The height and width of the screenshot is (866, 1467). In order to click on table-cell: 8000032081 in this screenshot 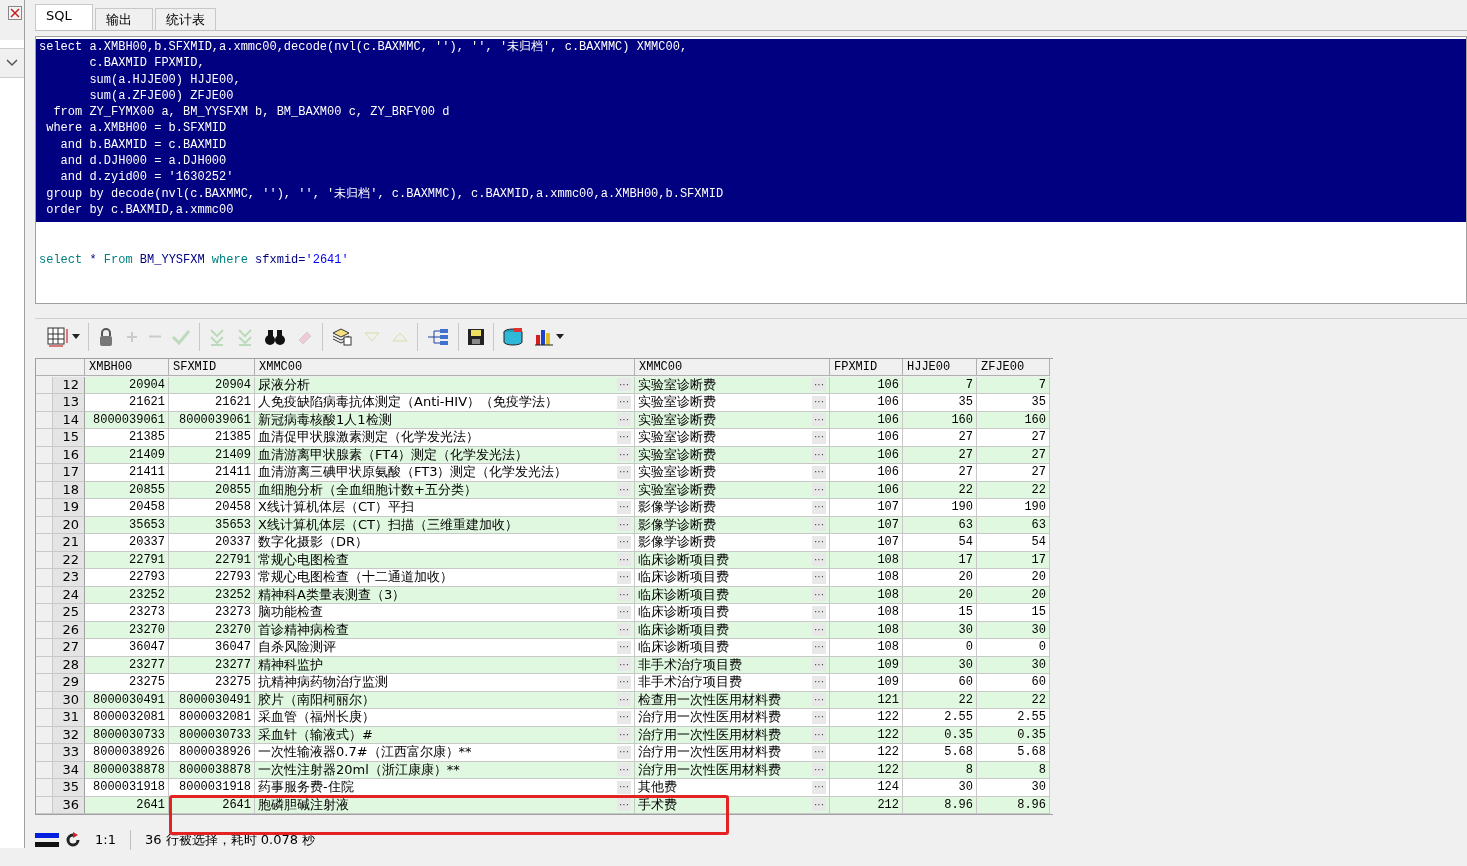, I will do `click(212, 718)`.